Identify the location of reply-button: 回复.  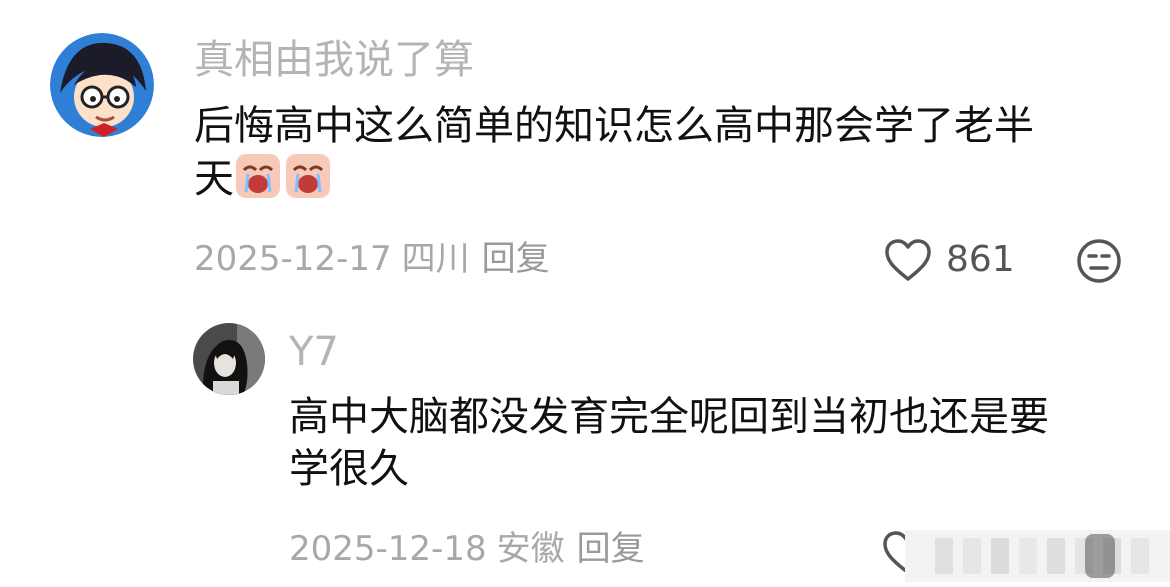
(516, 259).